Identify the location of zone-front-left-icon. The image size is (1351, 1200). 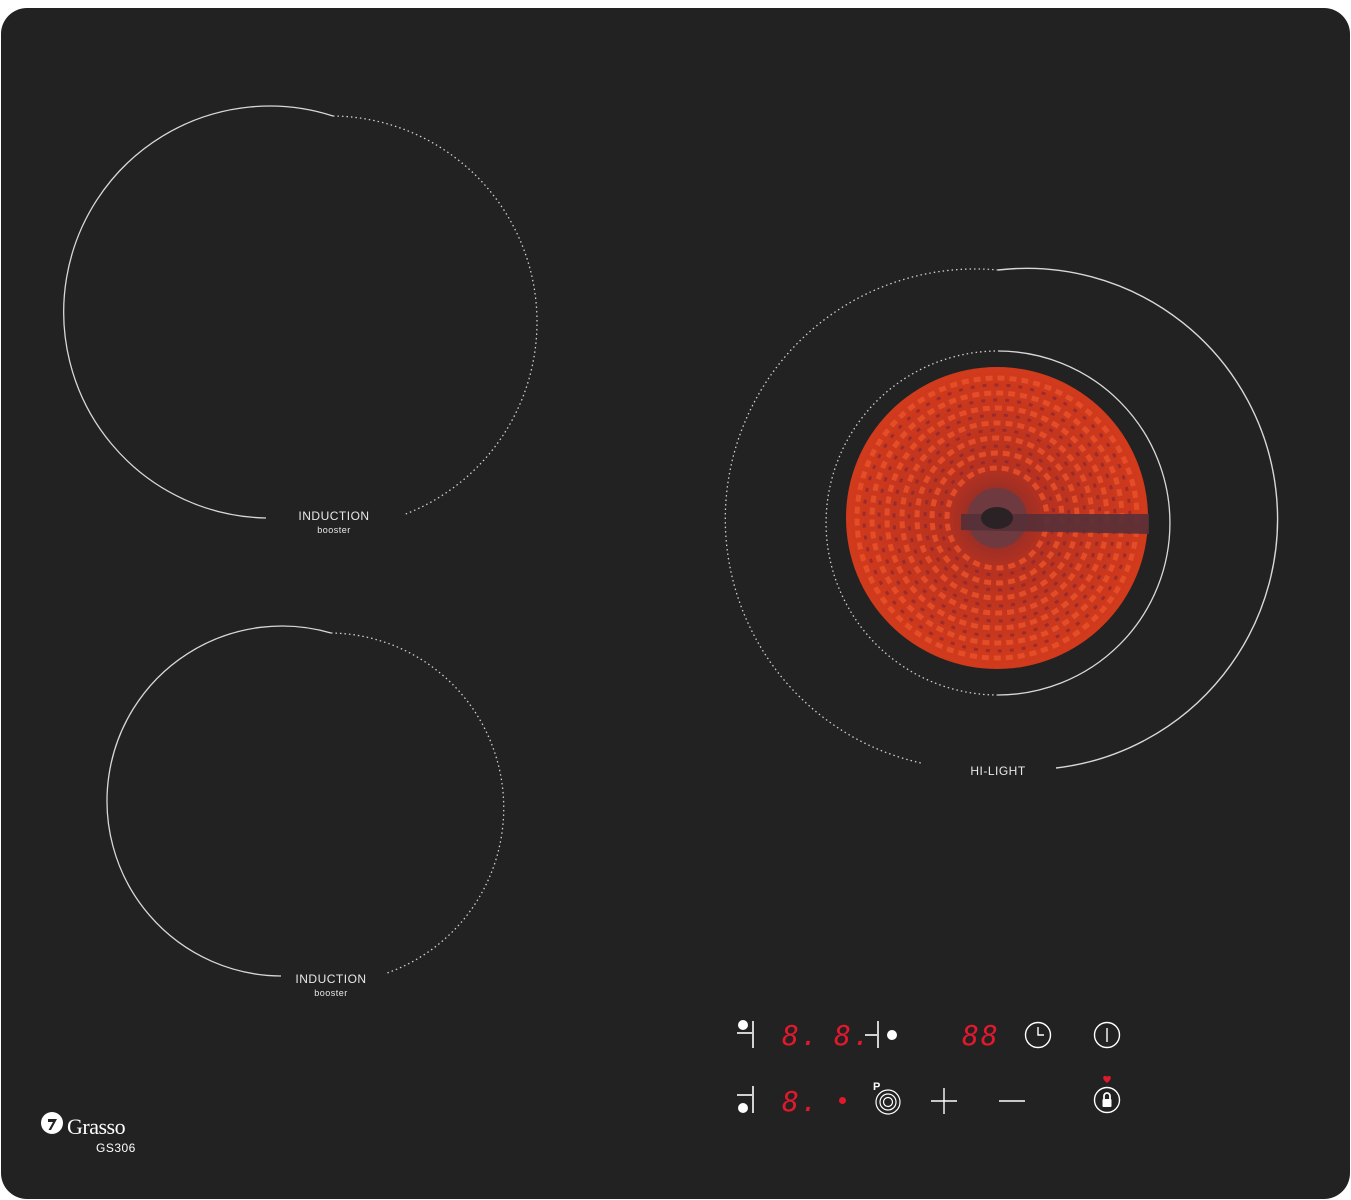
(747, 1100).